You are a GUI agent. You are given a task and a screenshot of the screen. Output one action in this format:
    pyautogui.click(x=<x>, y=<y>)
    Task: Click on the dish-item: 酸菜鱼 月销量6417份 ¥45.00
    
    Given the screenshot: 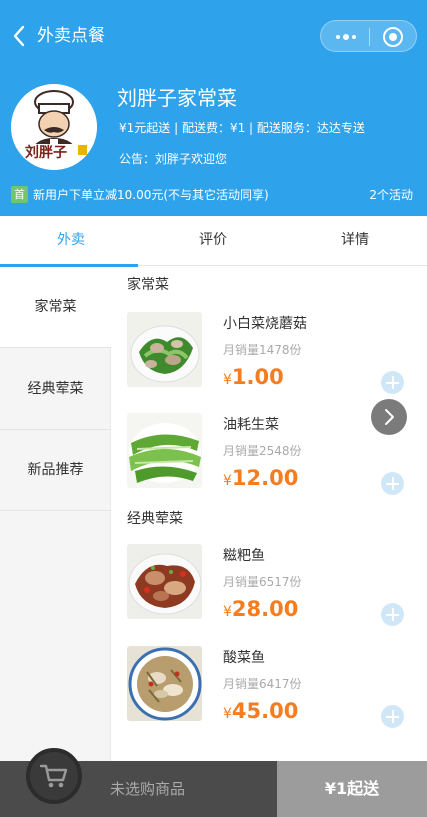 What is the action you would take?
    pyautogui.click(x=269, y=694)
    